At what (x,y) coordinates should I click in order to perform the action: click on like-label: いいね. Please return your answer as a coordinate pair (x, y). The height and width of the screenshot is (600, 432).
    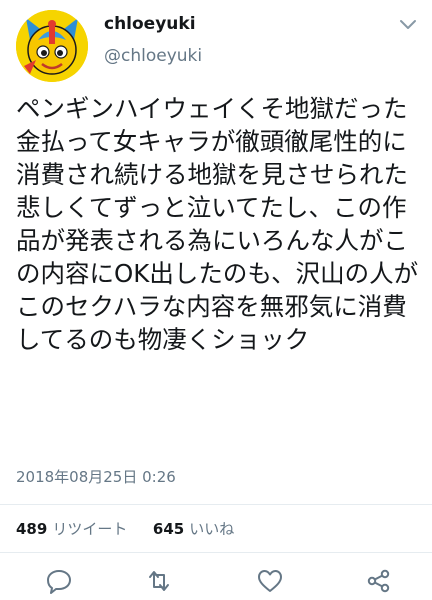
    Looking at the image, I should click on (212, 529).